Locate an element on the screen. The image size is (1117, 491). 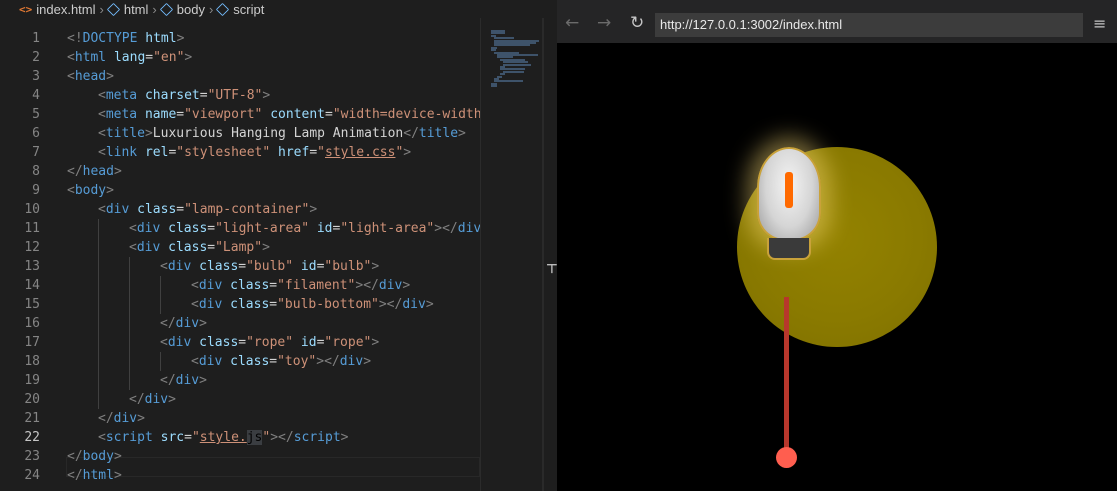
code-line: 22 <script src="style.js"></script> is located at coordinates (240, 437).